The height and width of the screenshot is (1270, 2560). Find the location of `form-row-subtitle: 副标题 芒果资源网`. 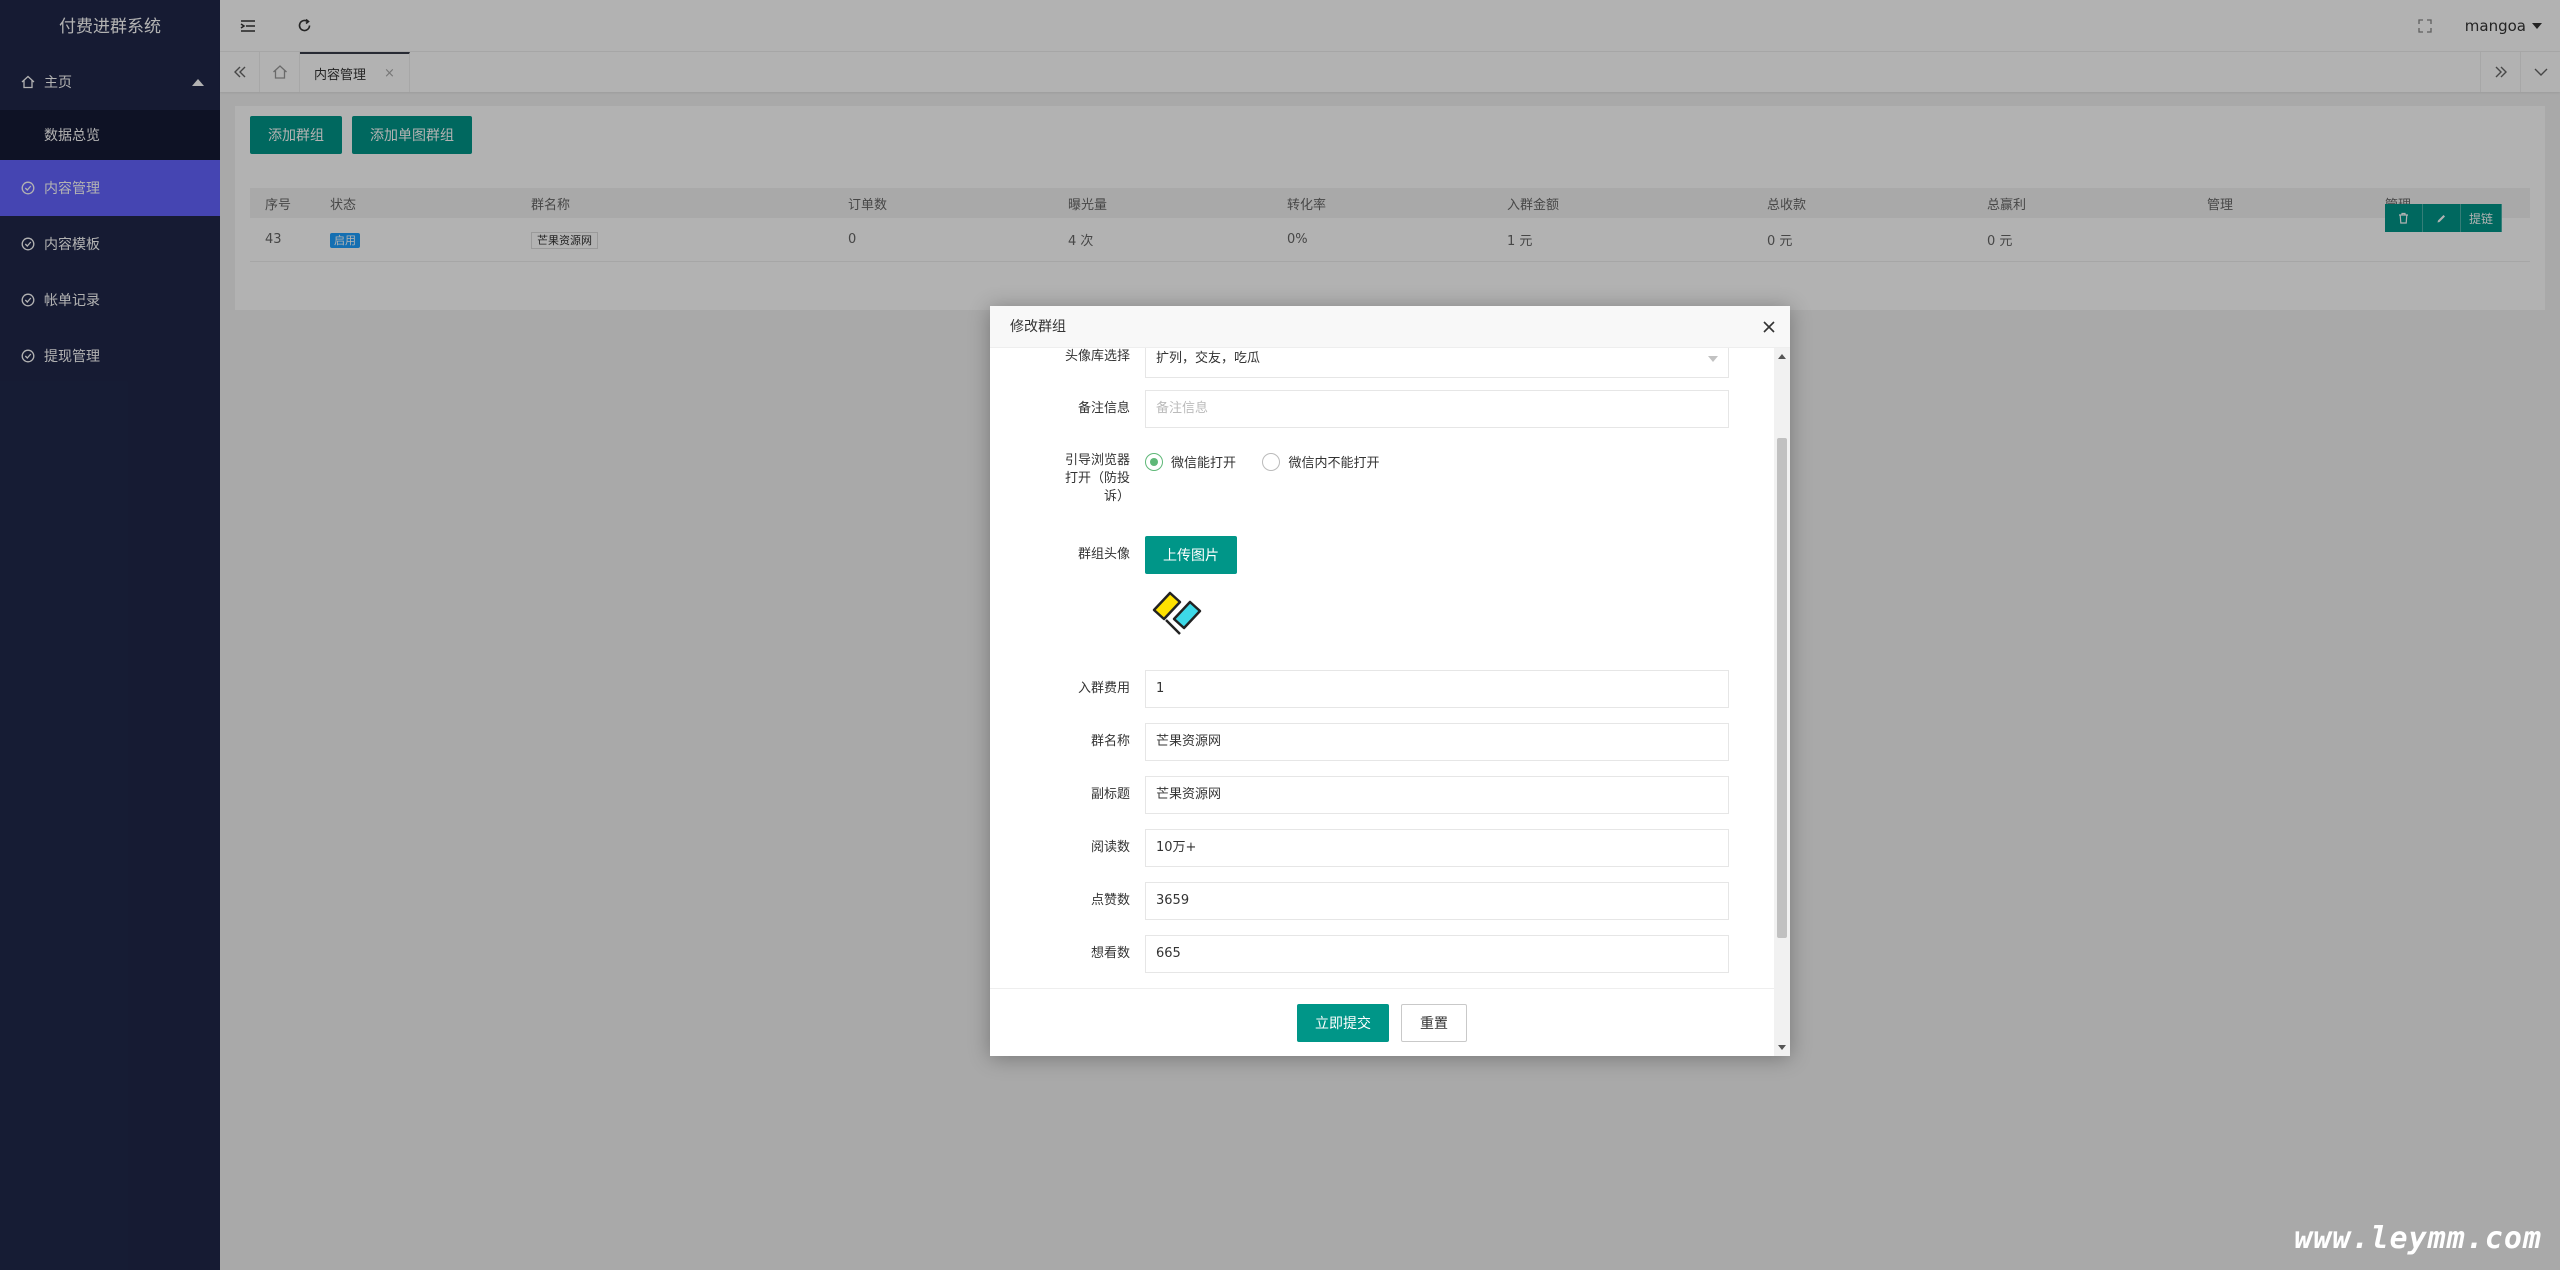

form-row-subtitle: 副标题 芒果资源网 is located at coordinates (1382, 795).